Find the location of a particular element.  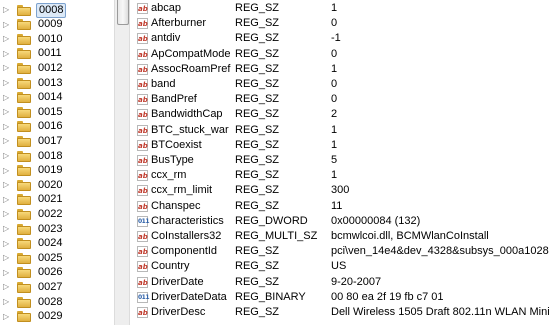

tree-item-0020: ▷ 0020 is located at coordinates (57, 185).